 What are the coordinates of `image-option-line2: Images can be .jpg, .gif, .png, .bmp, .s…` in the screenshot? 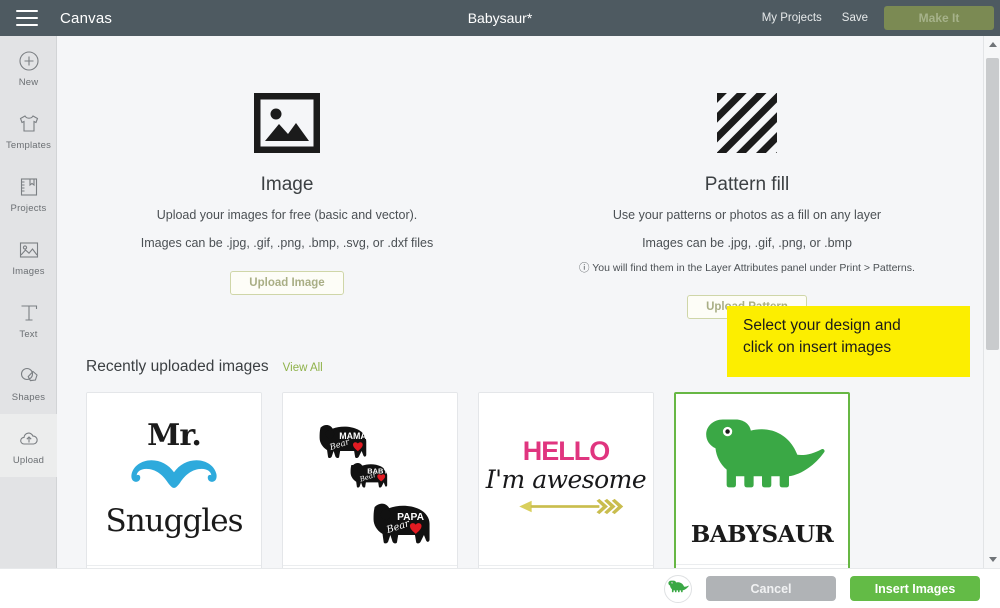 It's located at (287, 242).